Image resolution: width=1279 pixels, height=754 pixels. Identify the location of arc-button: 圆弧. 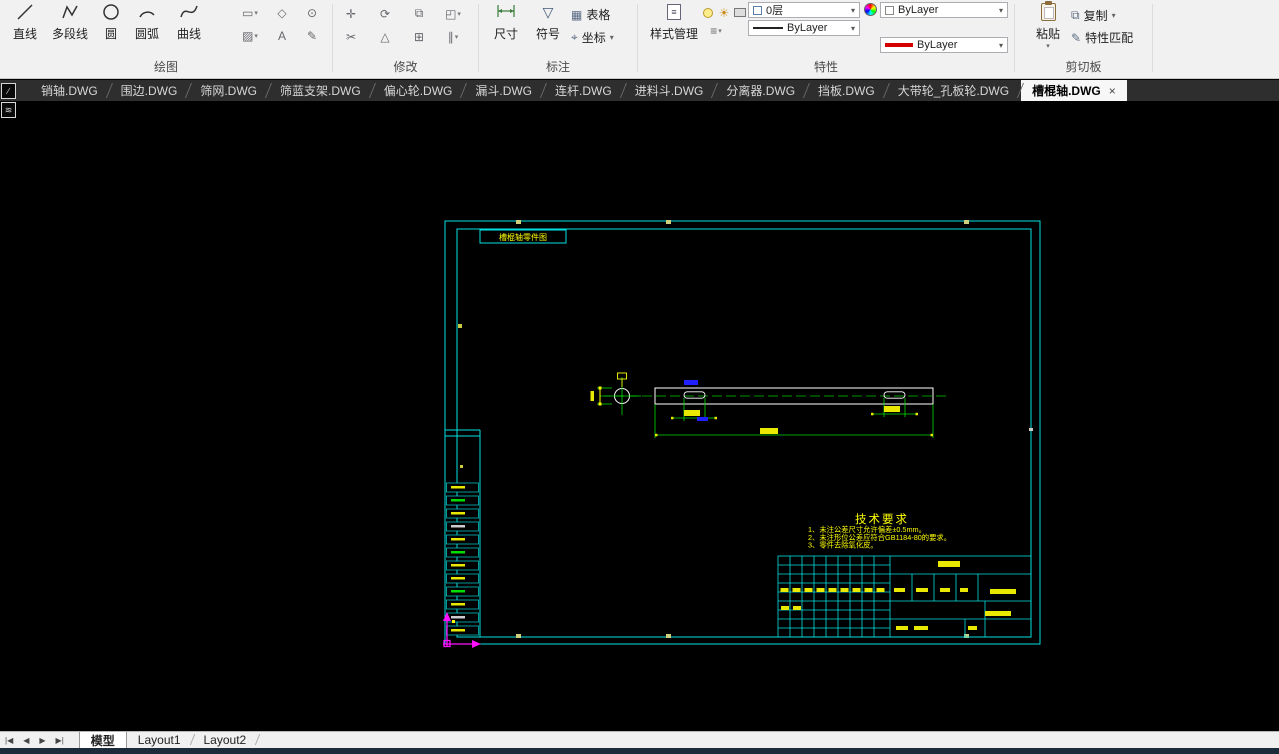
(147, 22).